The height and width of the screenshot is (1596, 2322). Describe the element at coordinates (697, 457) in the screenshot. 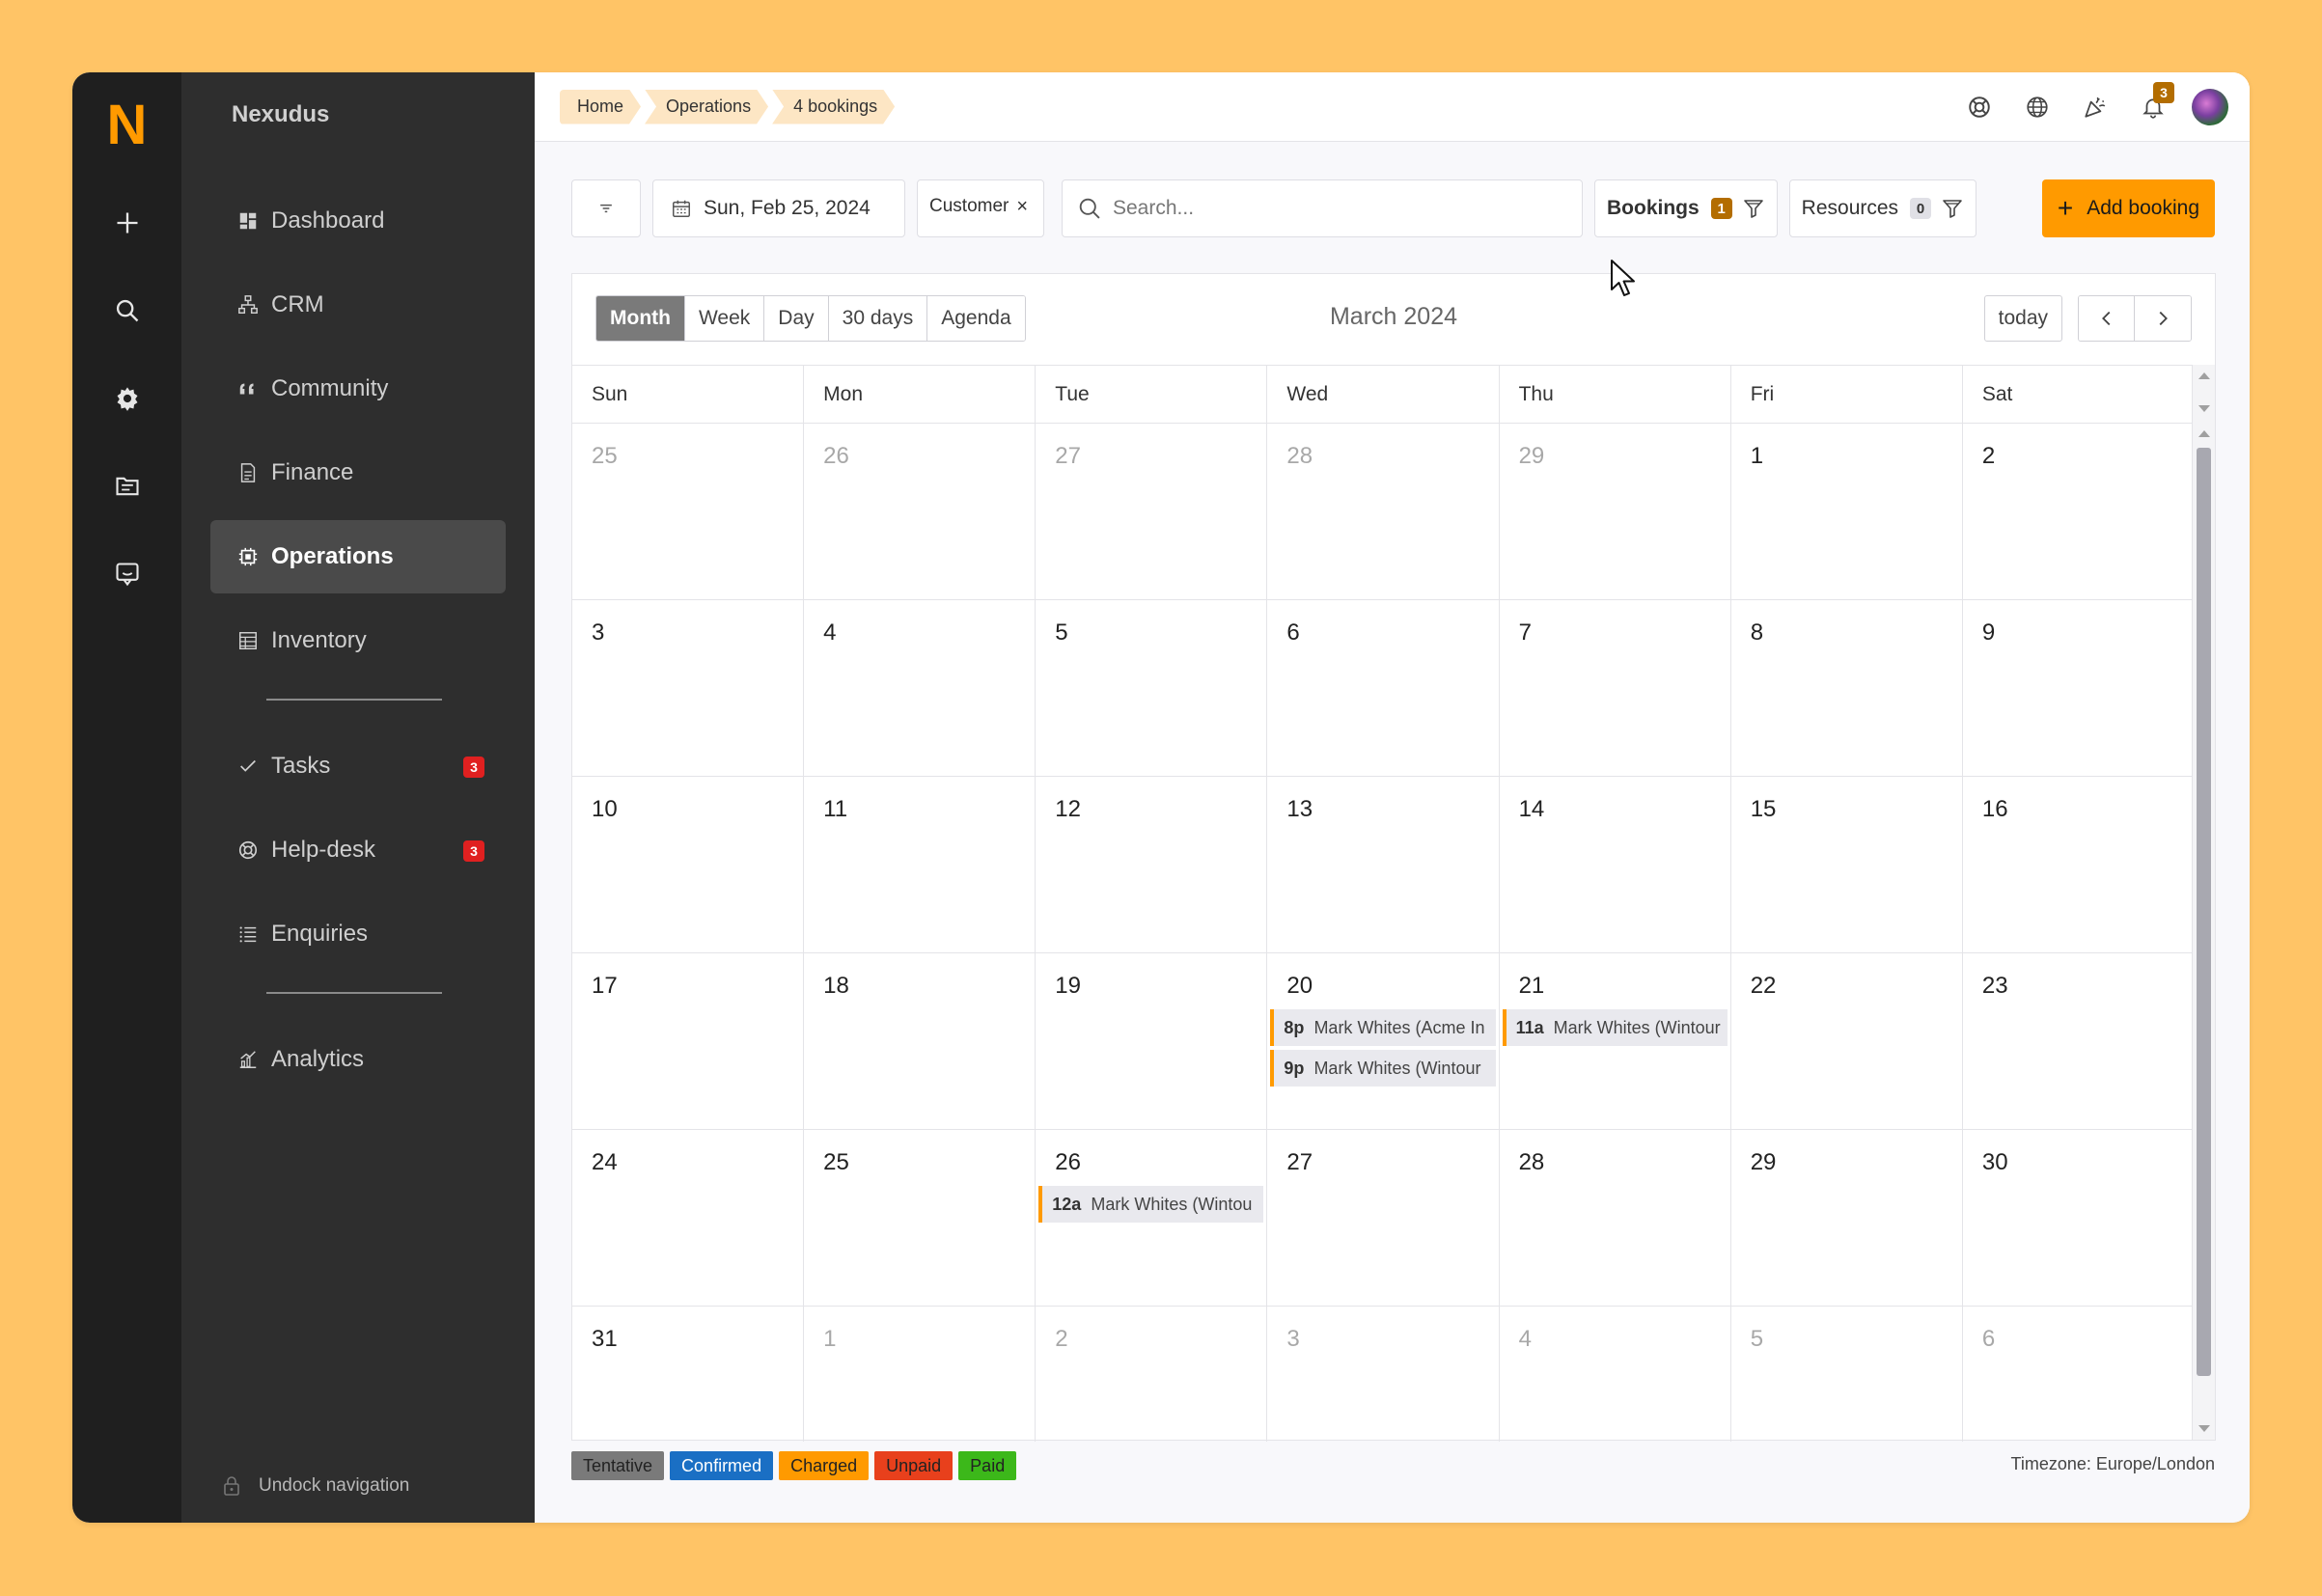

I see `day-number: 25` at that location.